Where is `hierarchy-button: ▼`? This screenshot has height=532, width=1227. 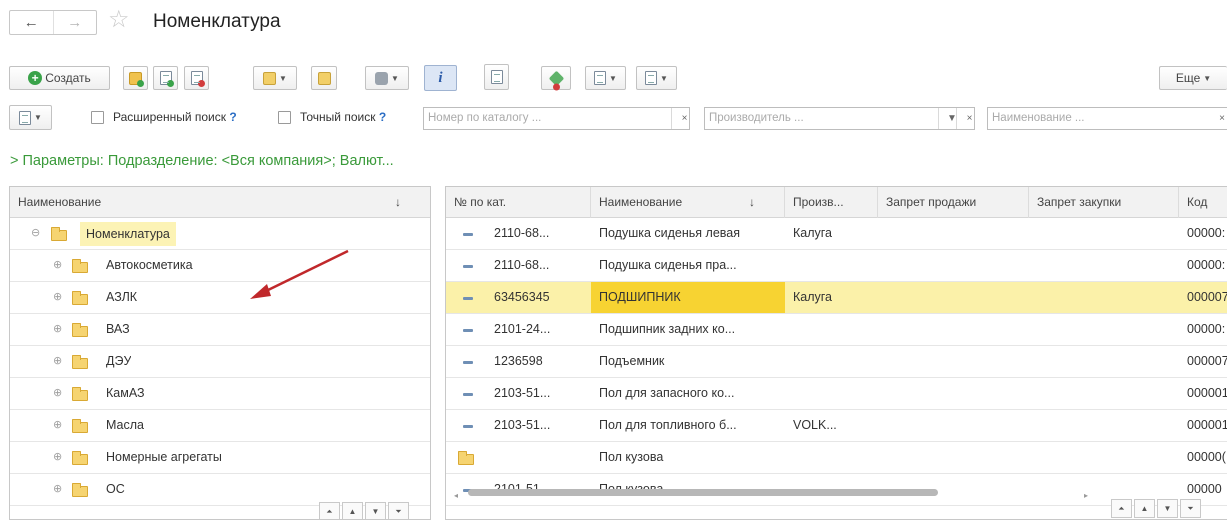 hierarchy-button: ▼ is located at coordinates (275, 78).